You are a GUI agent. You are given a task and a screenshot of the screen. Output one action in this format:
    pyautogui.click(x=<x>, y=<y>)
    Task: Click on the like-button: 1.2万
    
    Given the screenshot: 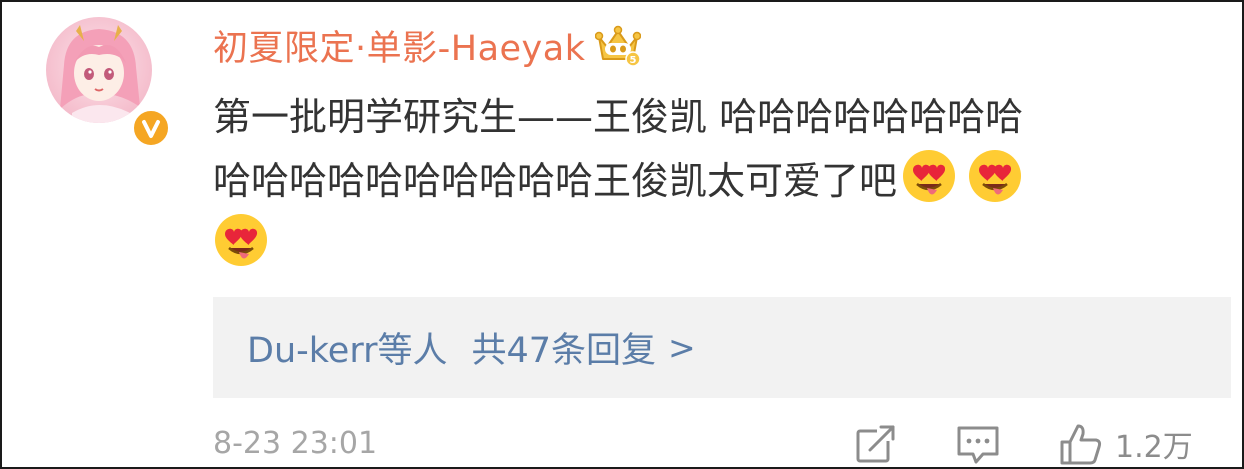 What is the action you would take?
    pyautogui.click(x=1126, y=444)
    